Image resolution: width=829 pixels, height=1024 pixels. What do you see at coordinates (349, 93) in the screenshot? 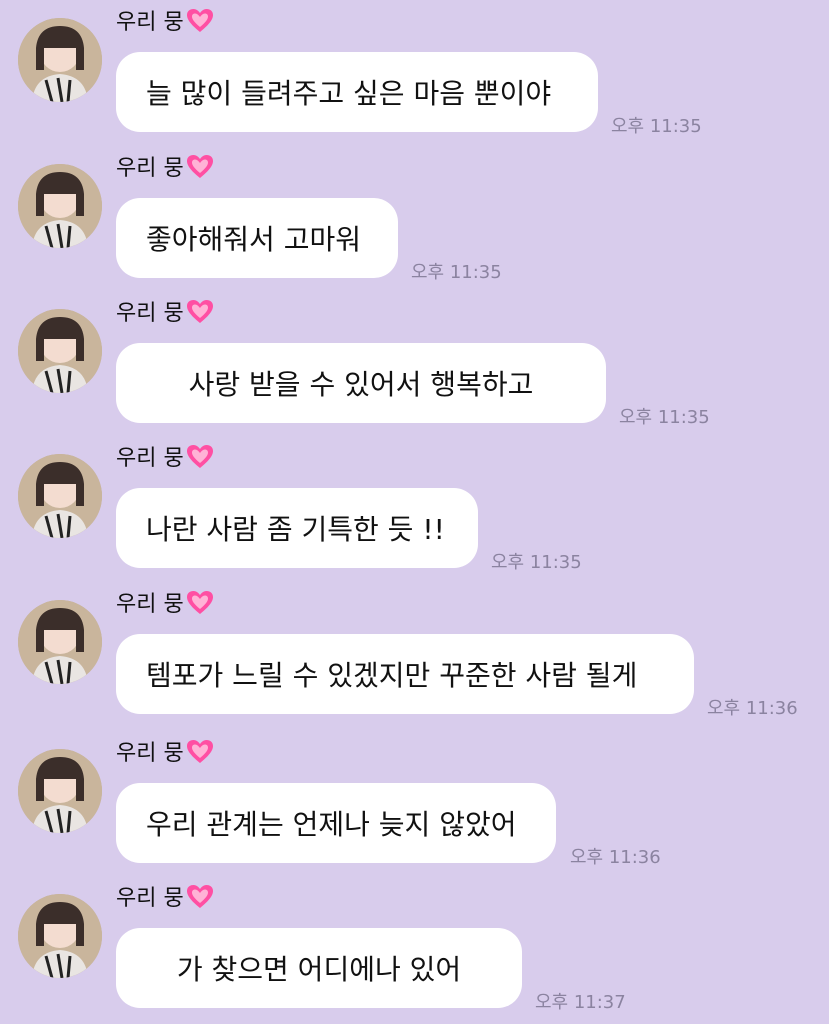
I see `message-text: 늘 많이 들려주고 싶은 마음 뿐이야` at bounding box center [349, 93].